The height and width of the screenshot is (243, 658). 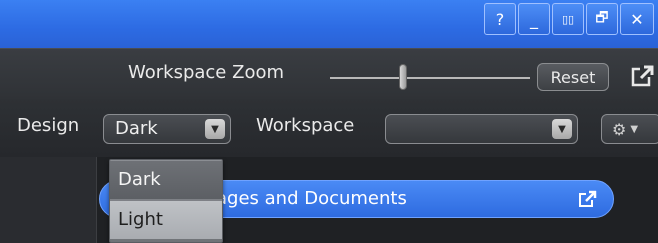 I want to click on workspace-label: Workspace, so click(x=305, y=125).